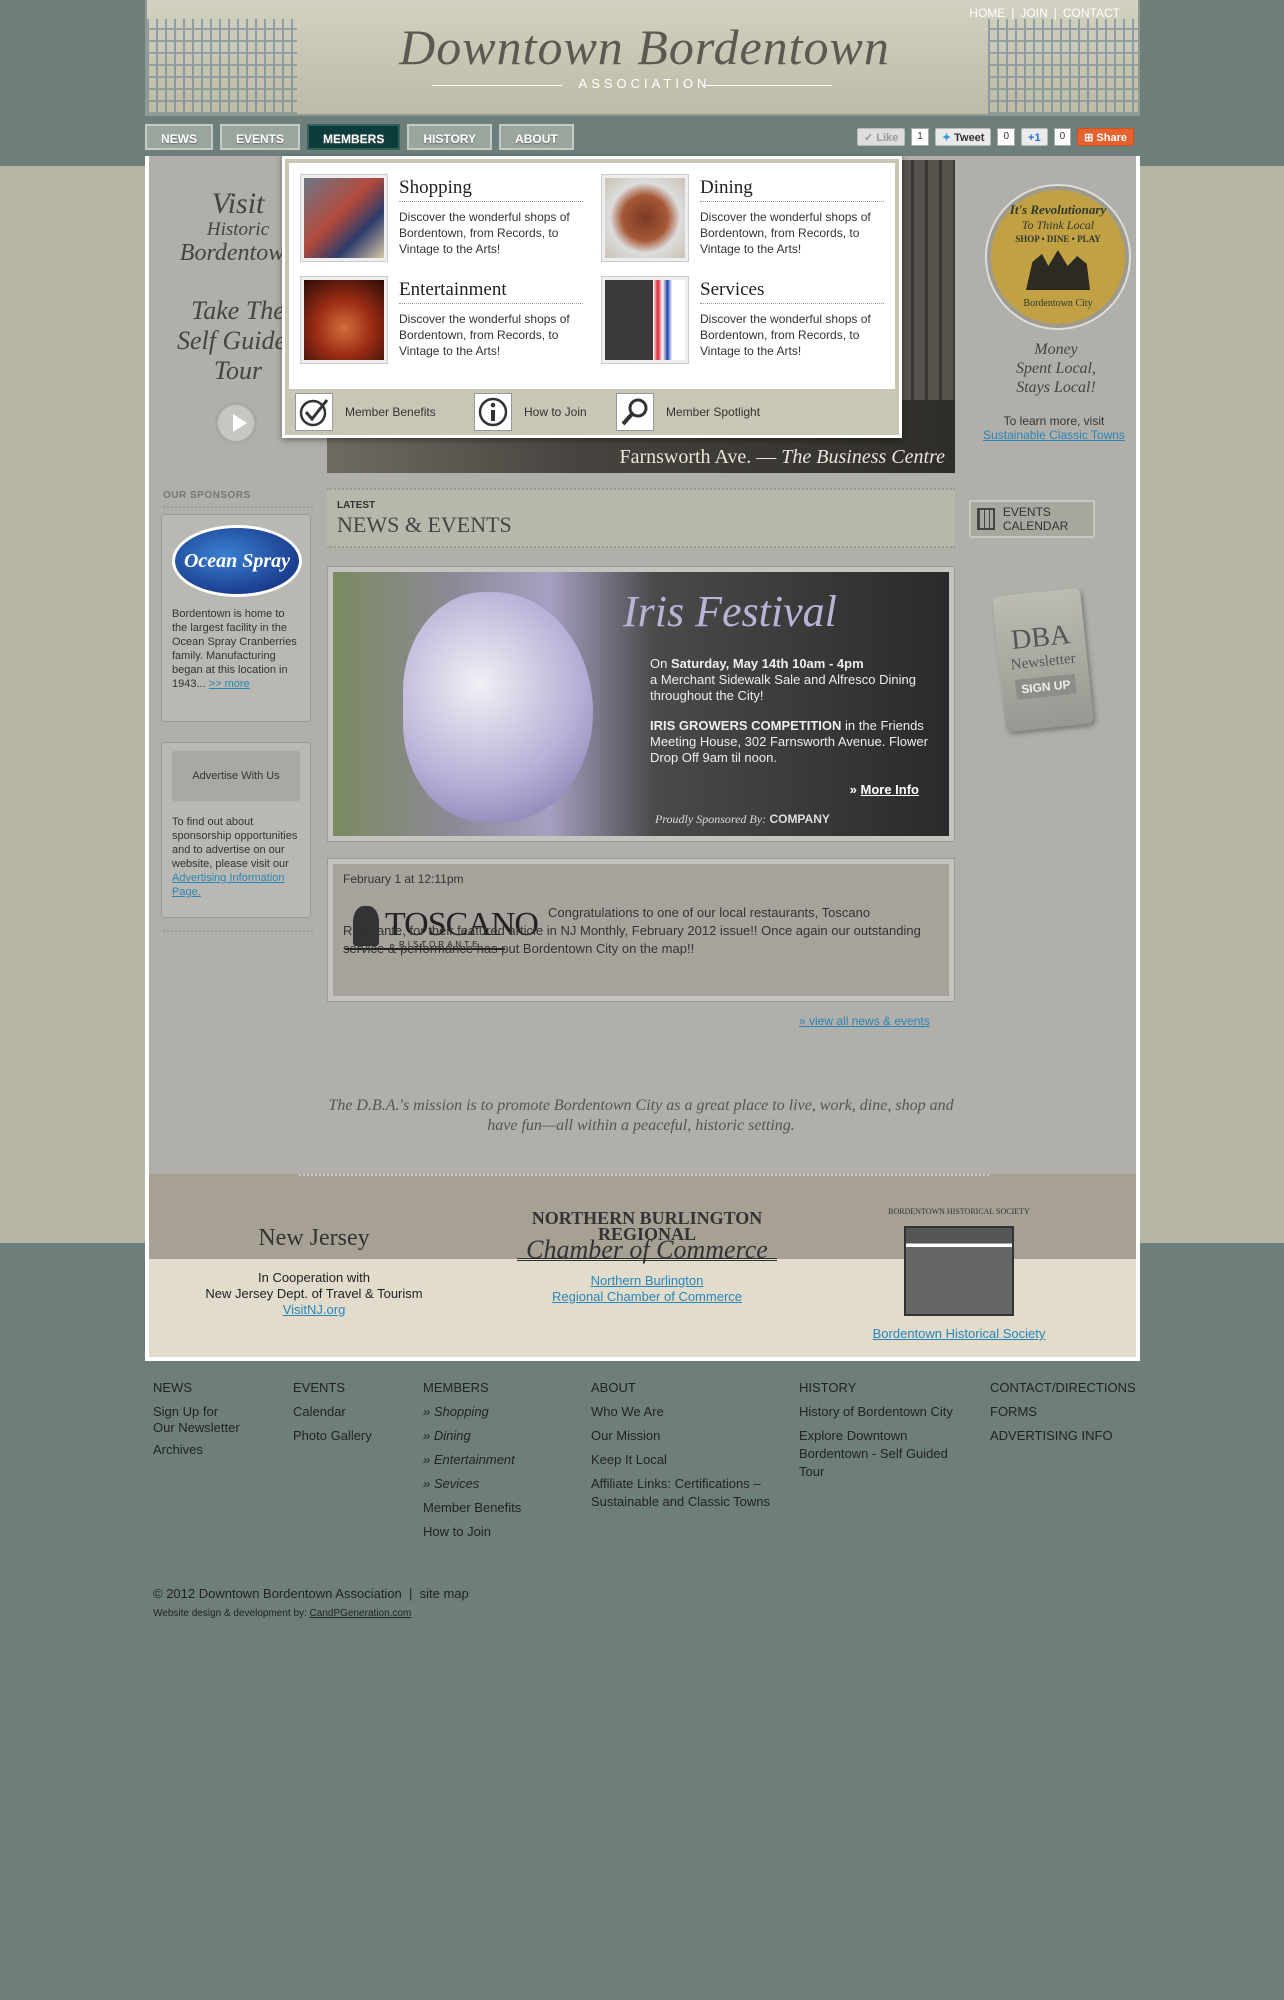  Describe the element at coordinates (472, 1412) in the screenshot. I see `footer-shopping-link: » Shopping` at that location.